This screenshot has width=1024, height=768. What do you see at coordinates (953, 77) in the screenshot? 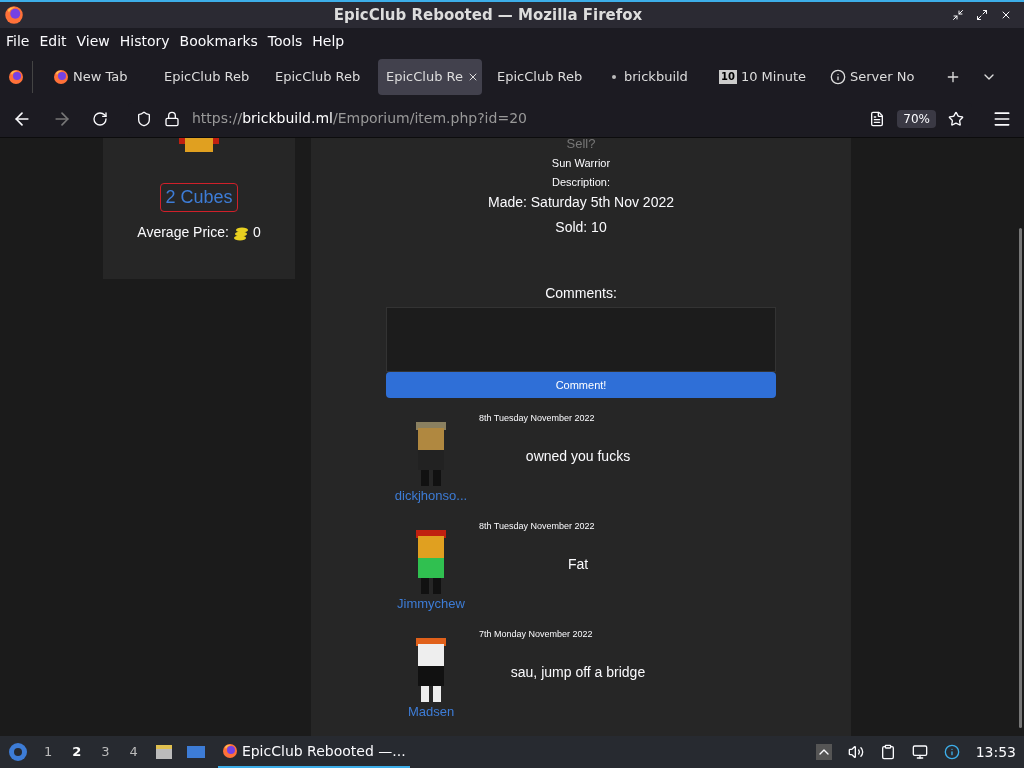
I see `new-tab-icon` at bounding box center [953, 77].